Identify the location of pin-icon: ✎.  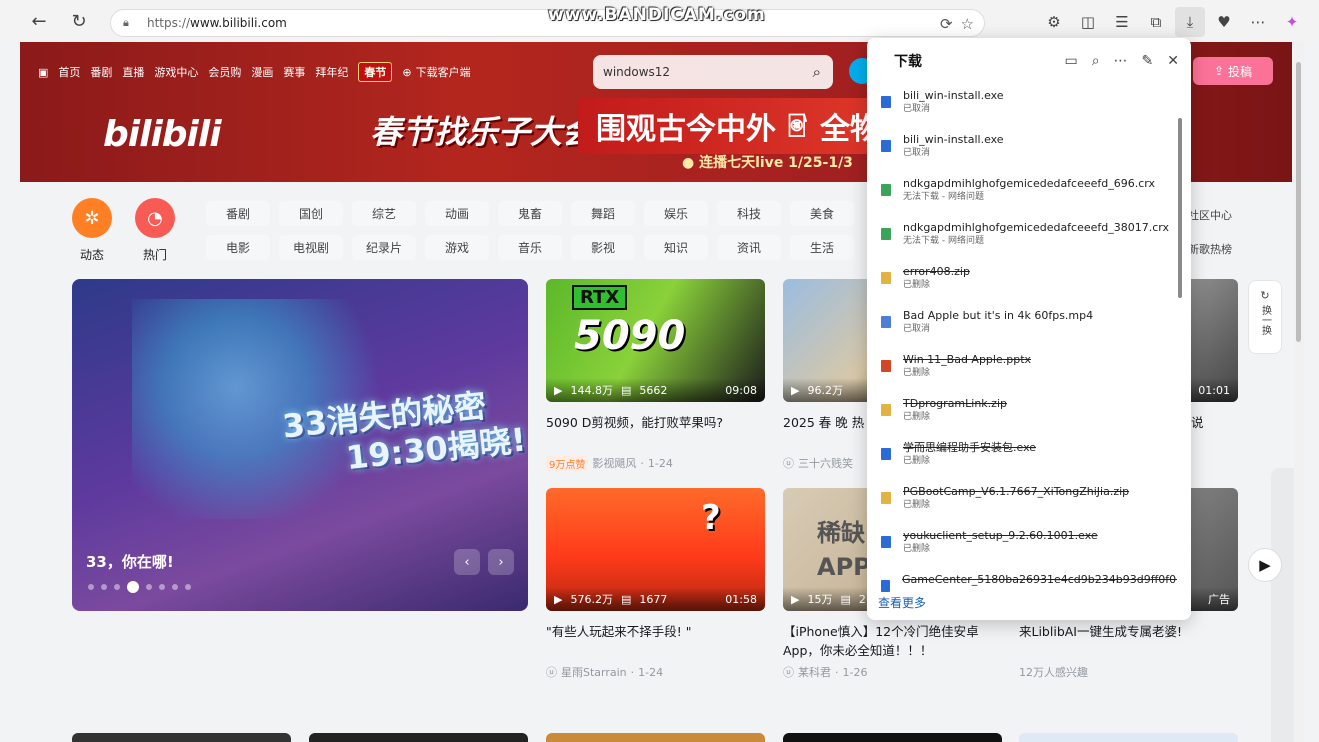
(1148, 61).